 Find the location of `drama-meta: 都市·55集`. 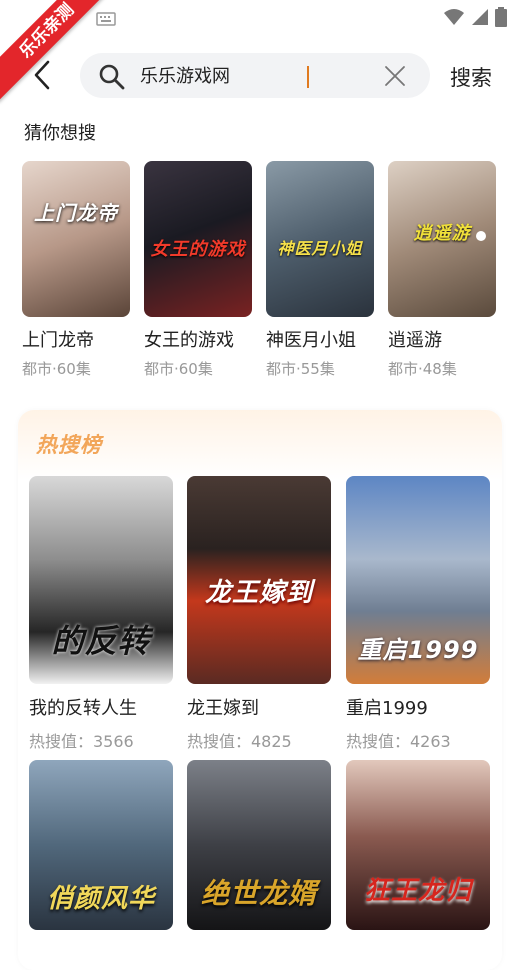

drama-meta: 都市·55集 is located at coordinates (300, 369).